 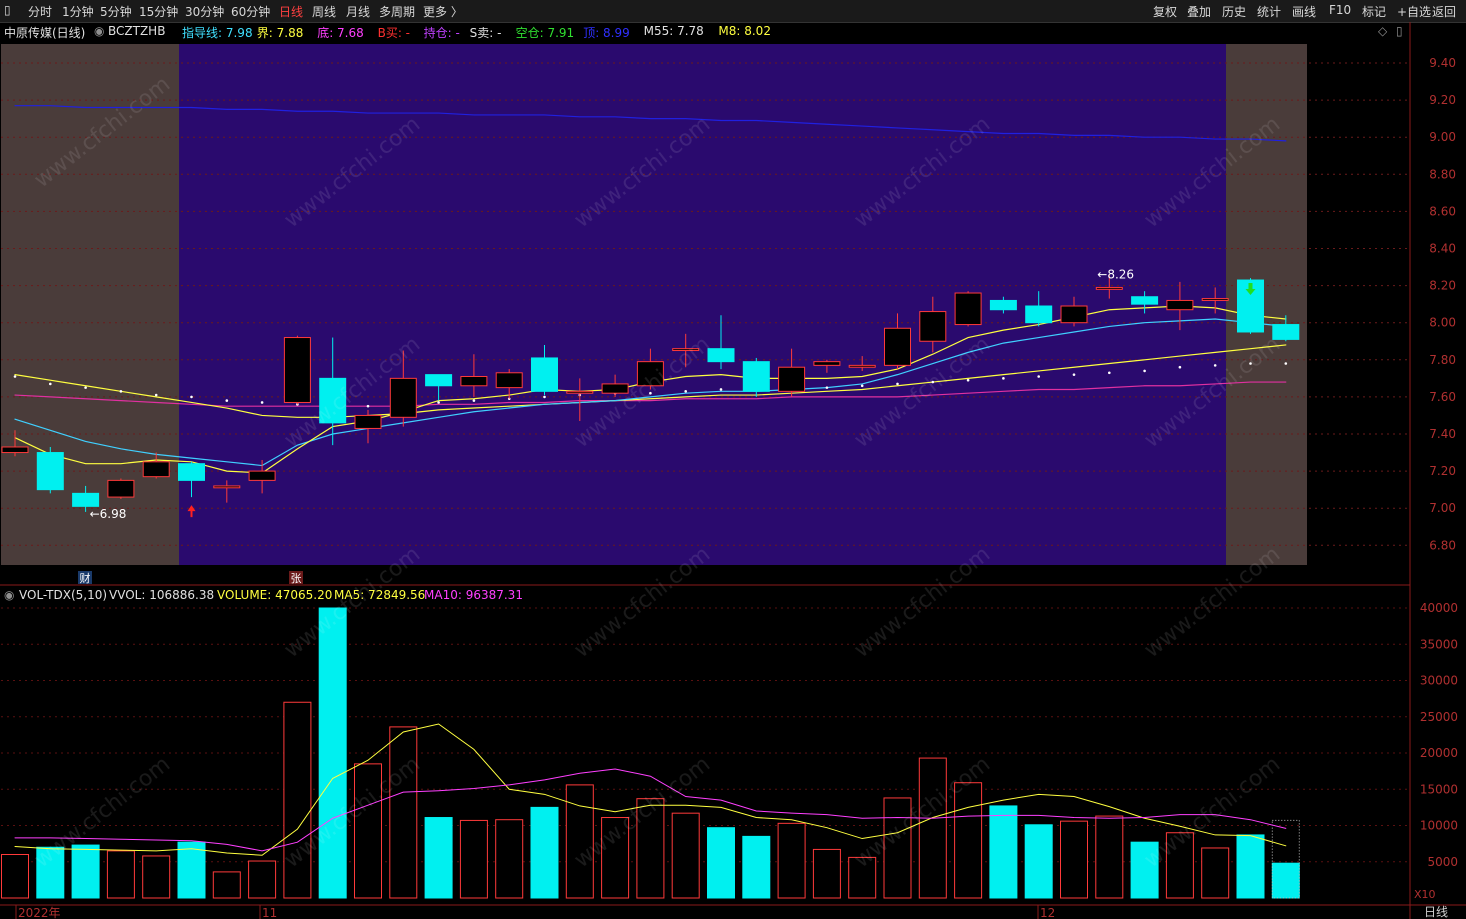 I want to click on y-tick-label: 8.20, so click(x=1442, y=286).